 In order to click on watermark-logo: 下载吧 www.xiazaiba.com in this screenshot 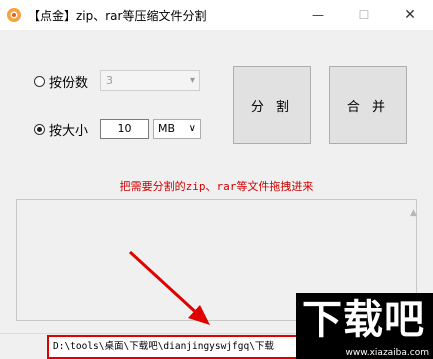, I will do `click(364, 326)`.